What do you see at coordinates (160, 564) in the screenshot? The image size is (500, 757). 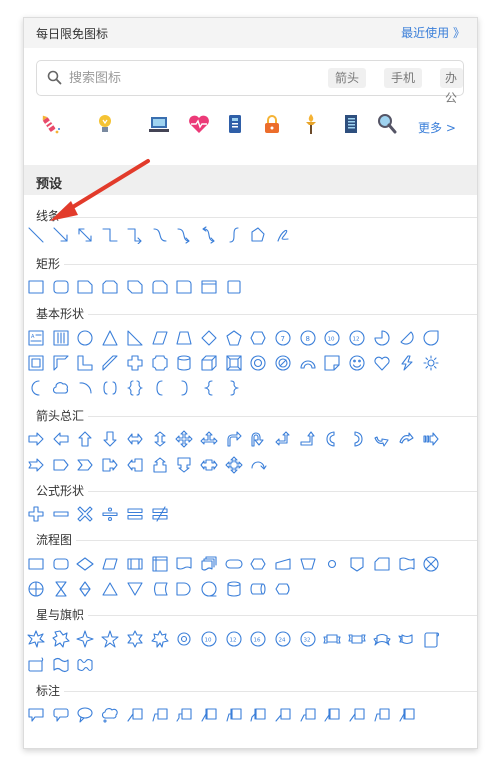 I see `fc-internal-icon` at bounding box center [160, 564].